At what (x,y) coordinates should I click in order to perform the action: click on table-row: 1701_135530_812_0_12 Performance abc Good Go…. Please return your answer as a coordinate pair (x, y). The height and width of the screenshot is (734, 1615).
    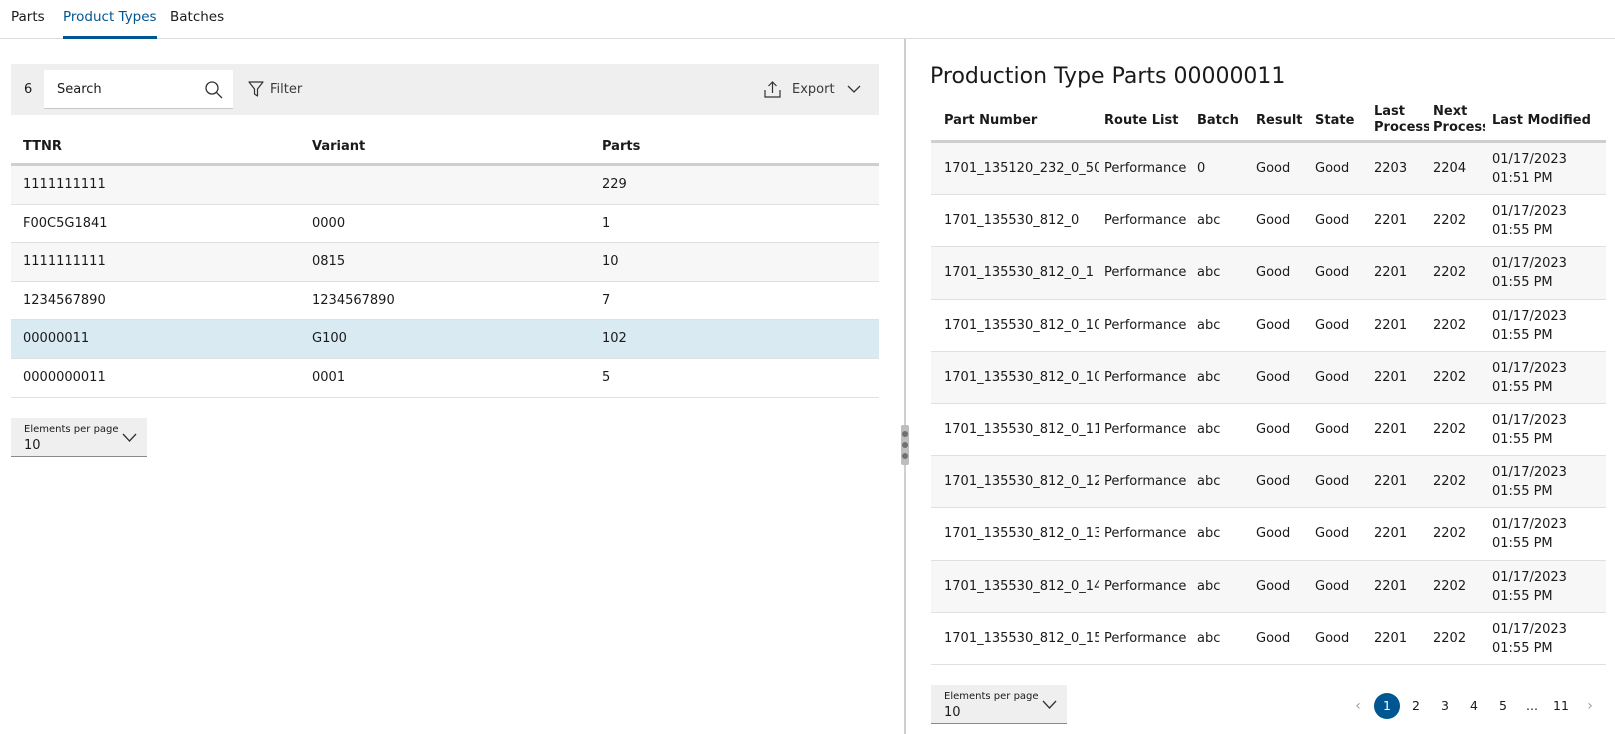
    Looking at the image, I should click on (1268, 482).